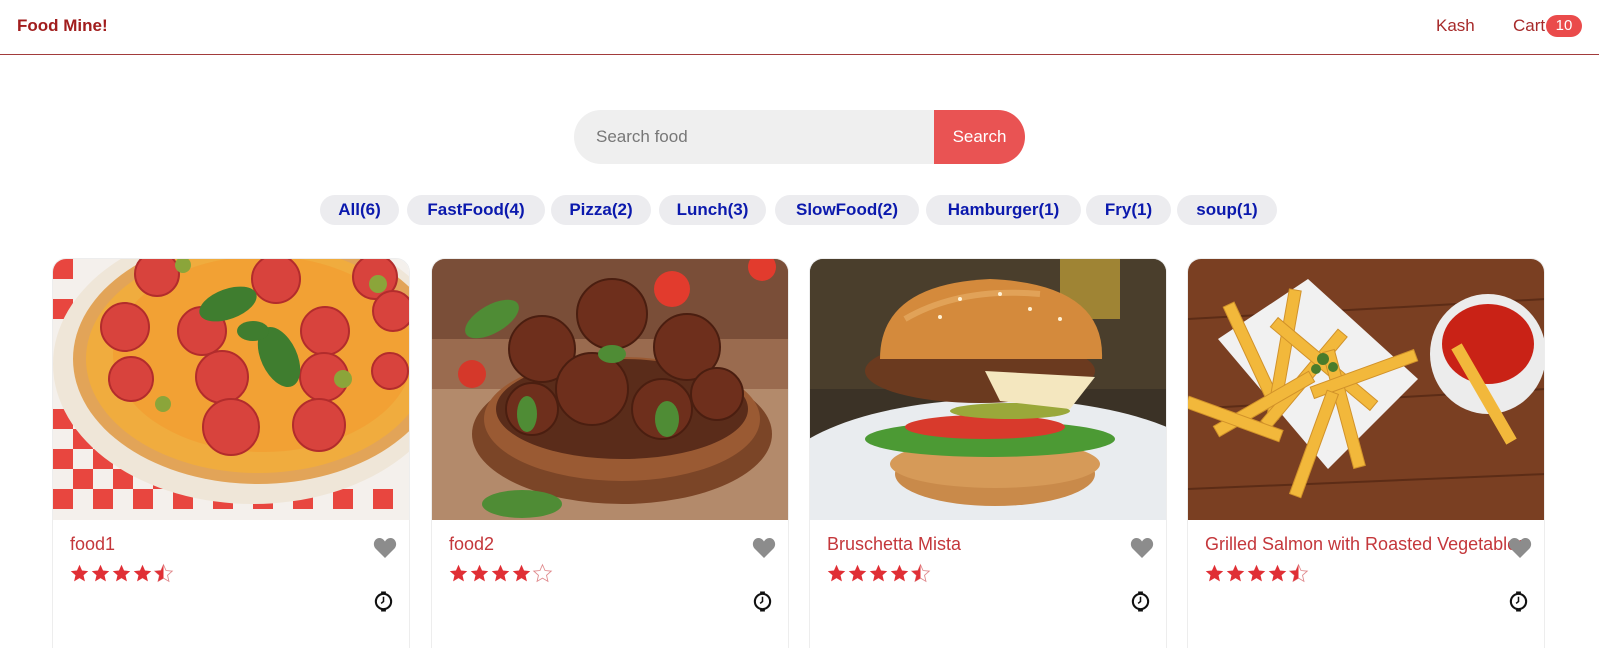  What do you see at coordinates (1003, 210) in the screenshot?
I see `tag-hamburger: Hamburger(1)` at bounding box center [1003, 210].